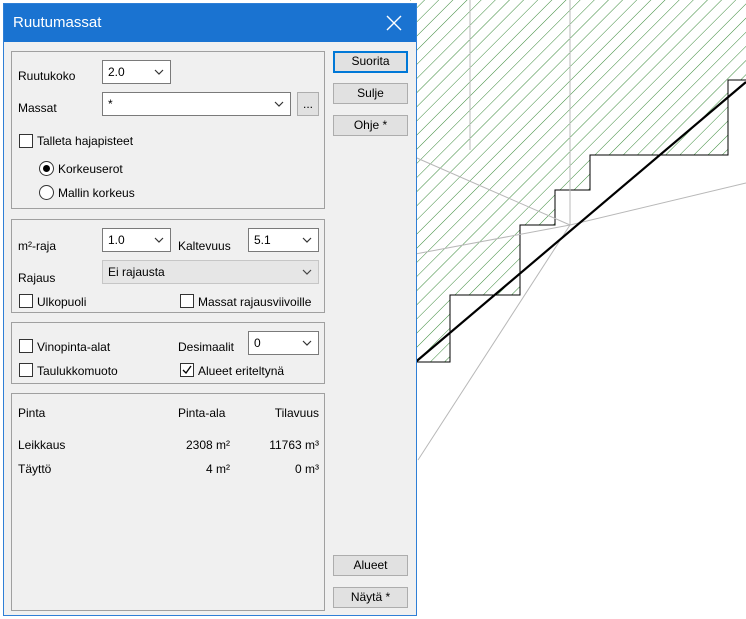 The width and height of the screenshot is (746, 619). What do you see at coordinates (262, 240) in the screenshot?
I see `kaltevuus-value: 5.1` at bounding box center [262, 240].